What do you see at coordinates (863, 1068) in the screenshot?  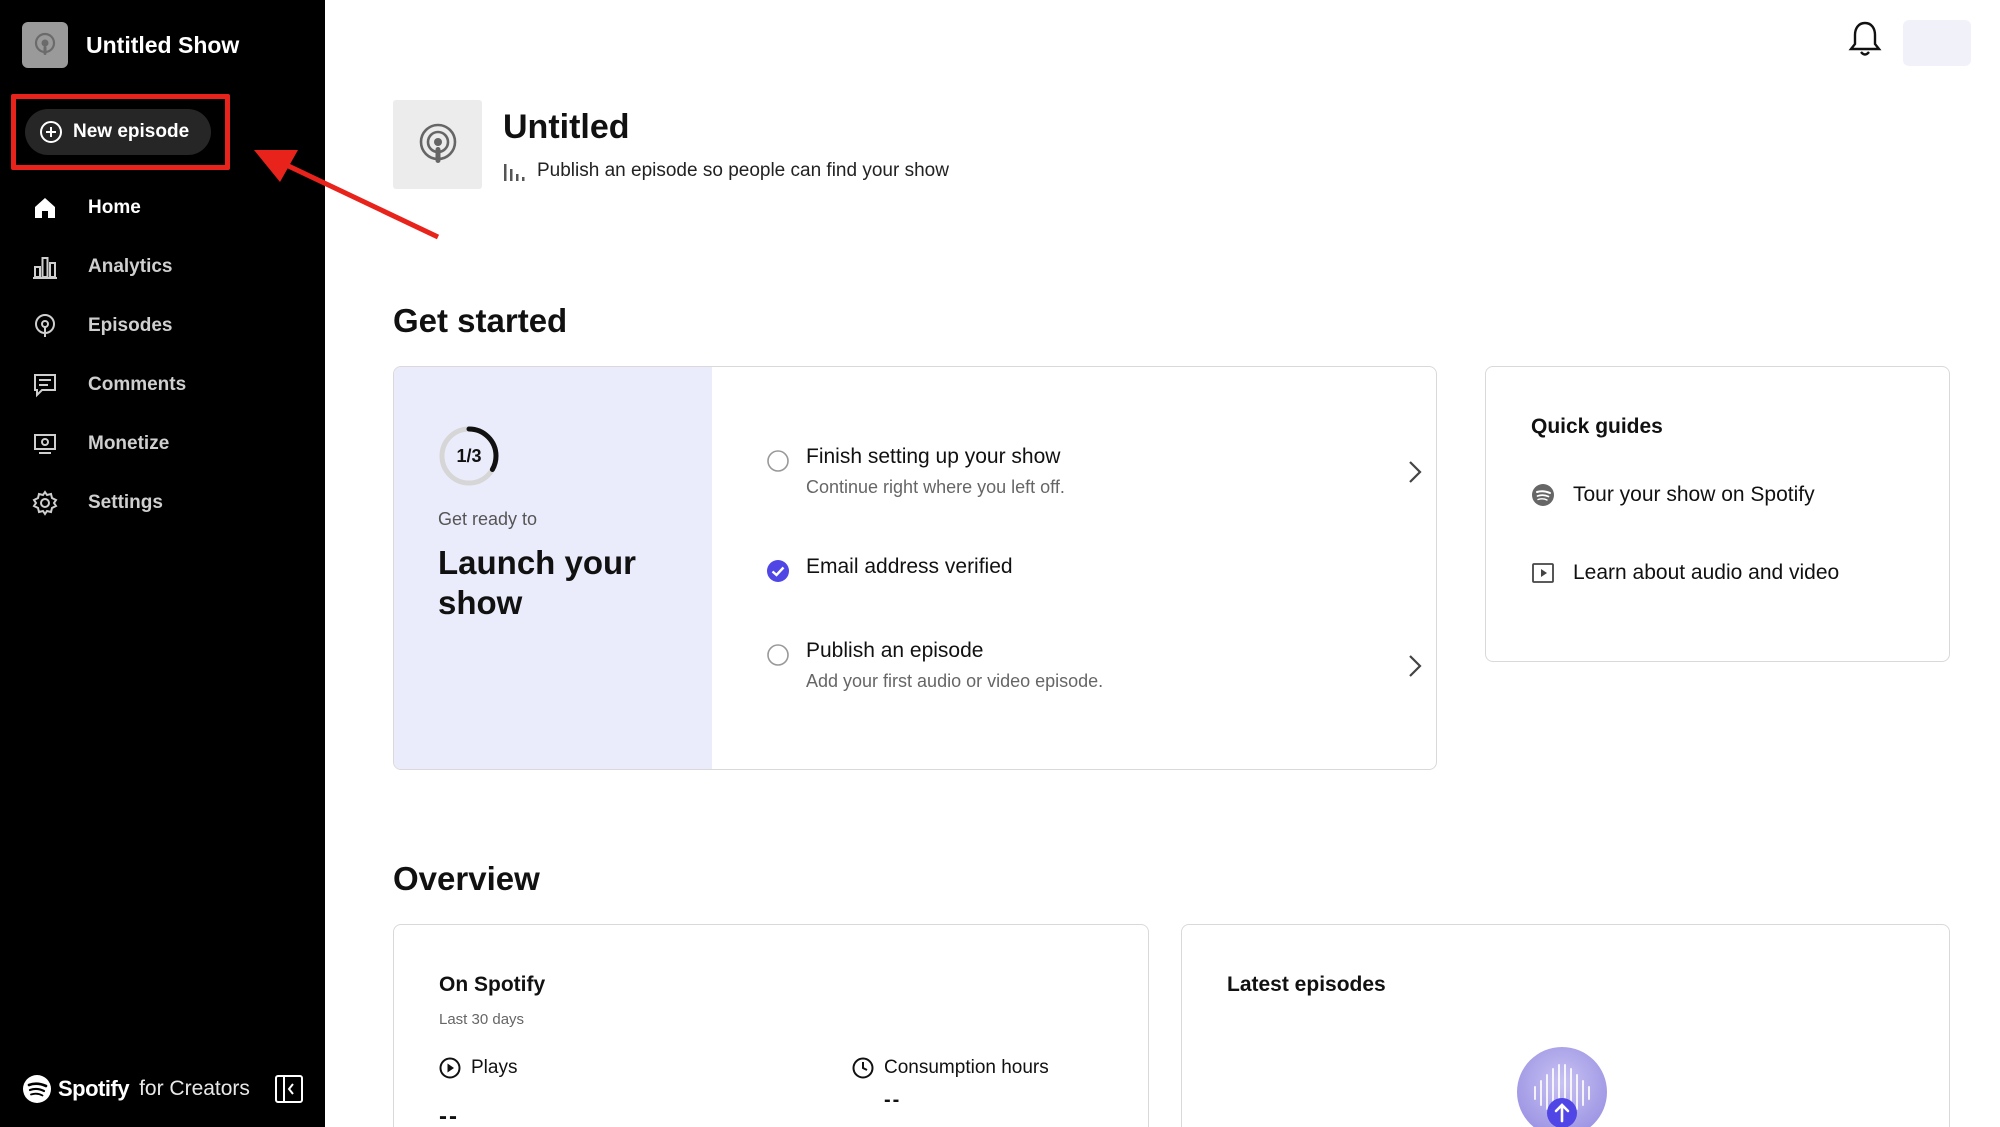 I see `clock-icon` at bounding box center [863, 1068].